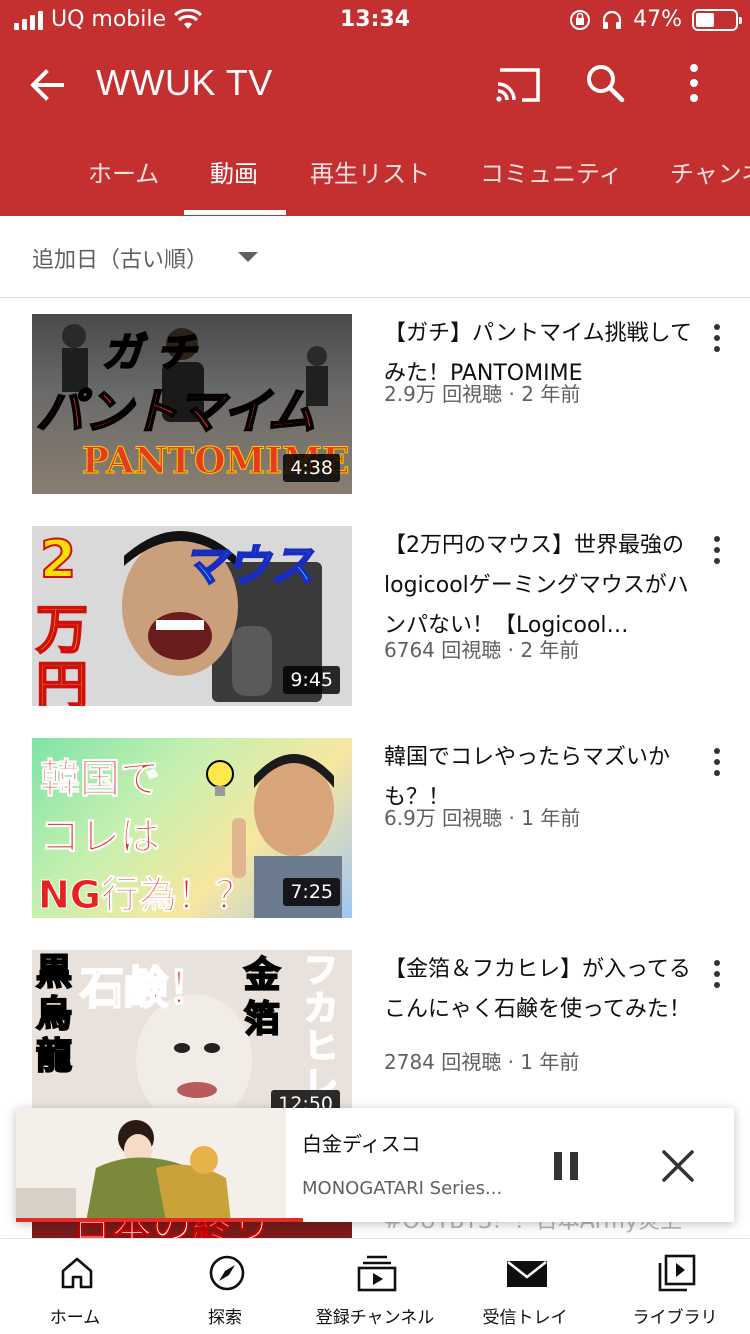 This screenshot has height=1334, width=750. I want to click on thumb-caption: 黒烏龍, so click(54, 1014).